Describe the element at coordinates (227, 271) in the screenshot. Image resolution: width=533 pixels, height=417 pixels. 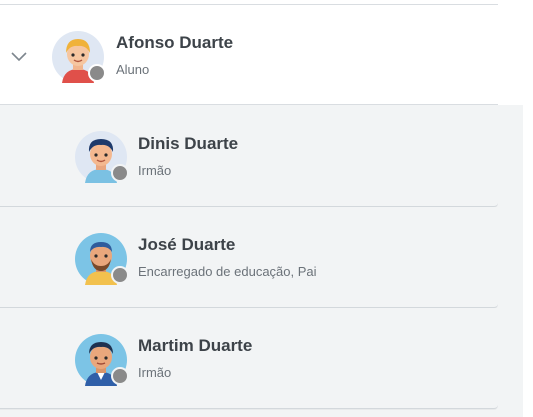
I see `relative-role: Encarregado de educação, Pai` at that location.